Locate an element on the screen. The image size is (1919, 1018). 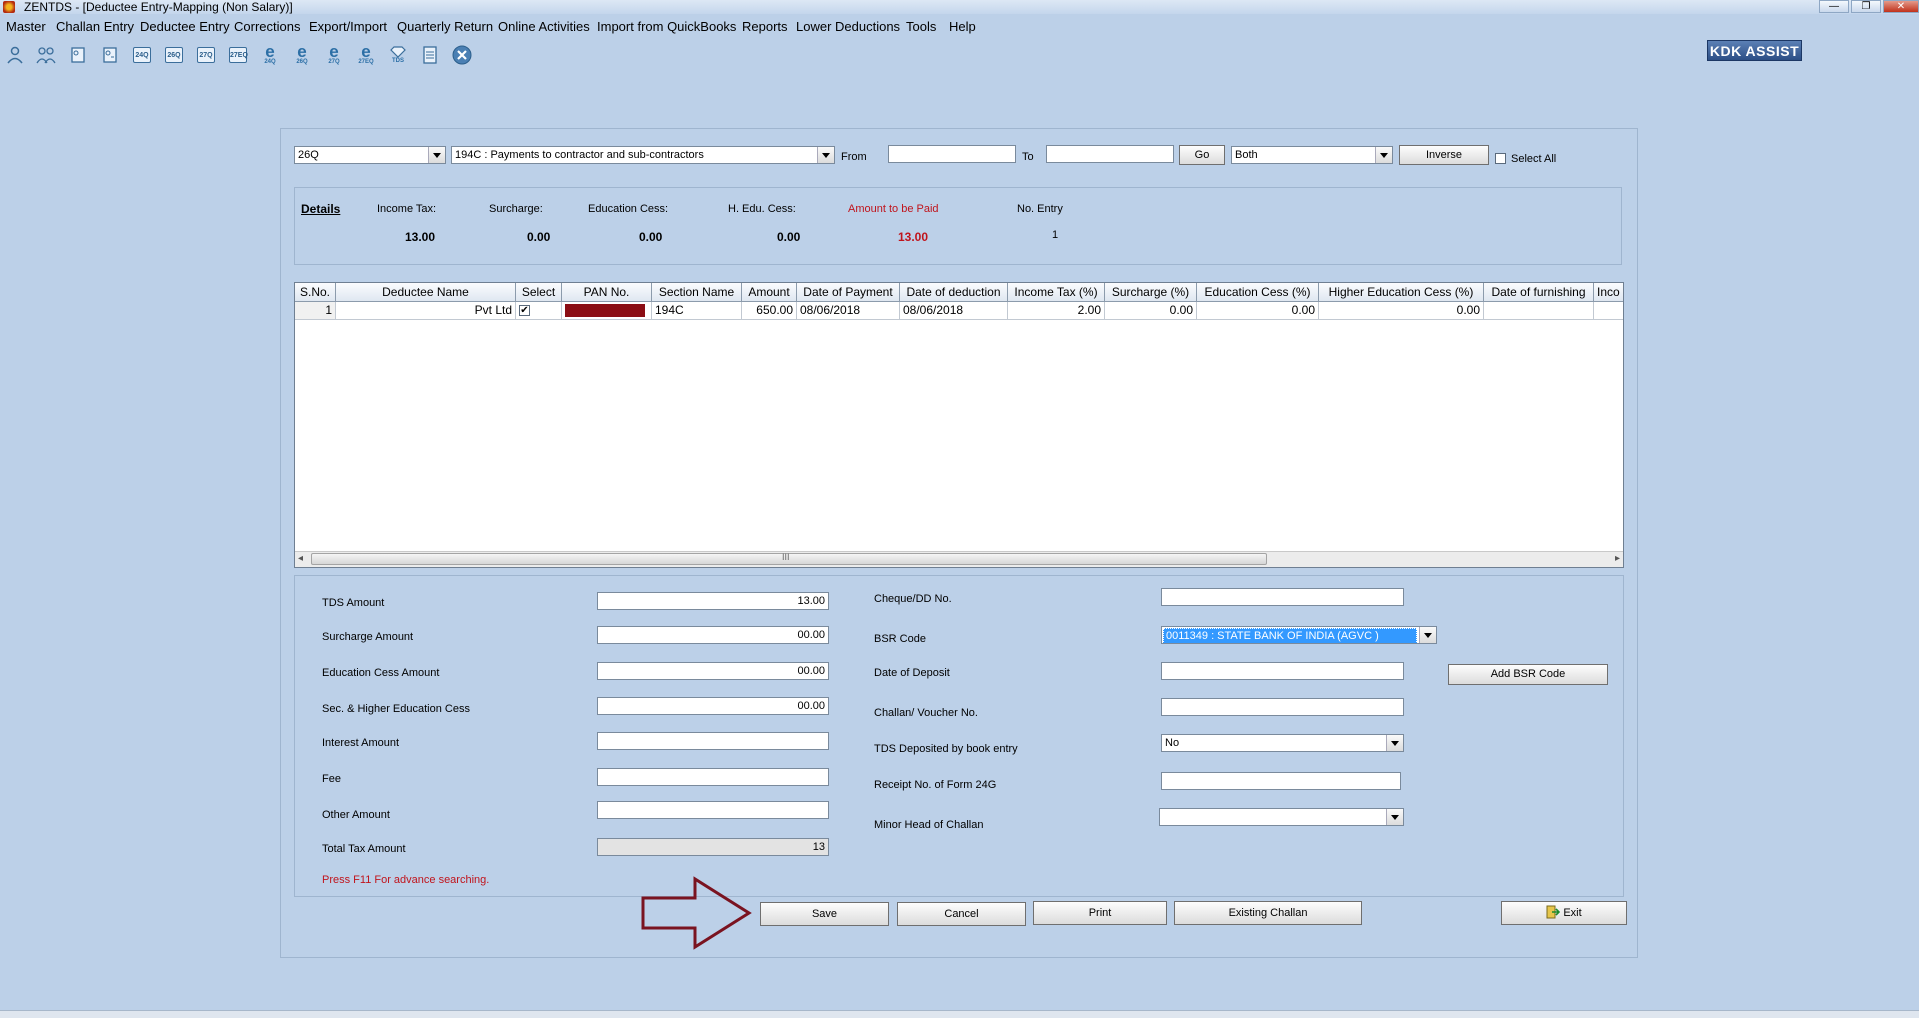
col-sno: S.No. is located at coordinates (315, 292).